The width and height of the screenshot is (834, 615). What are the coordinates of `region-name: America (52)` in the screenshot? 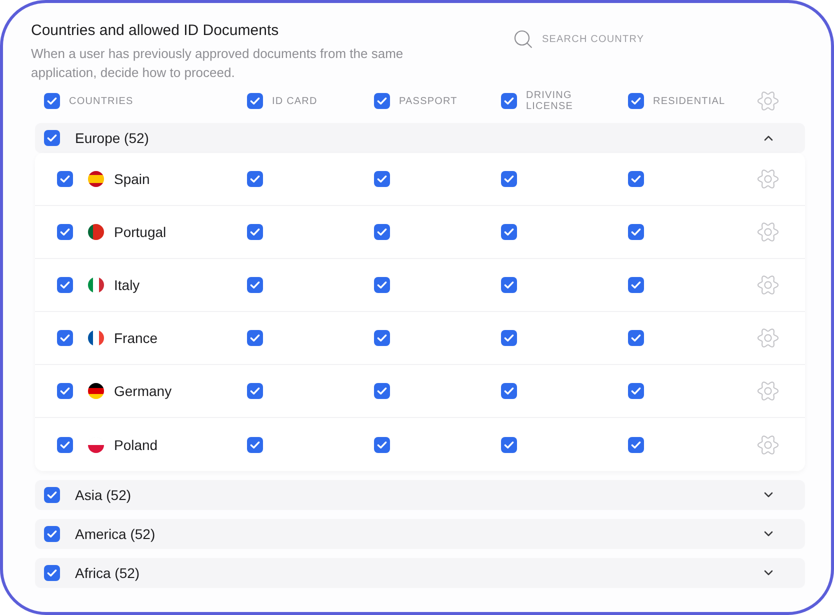 It's located at (115, 534).